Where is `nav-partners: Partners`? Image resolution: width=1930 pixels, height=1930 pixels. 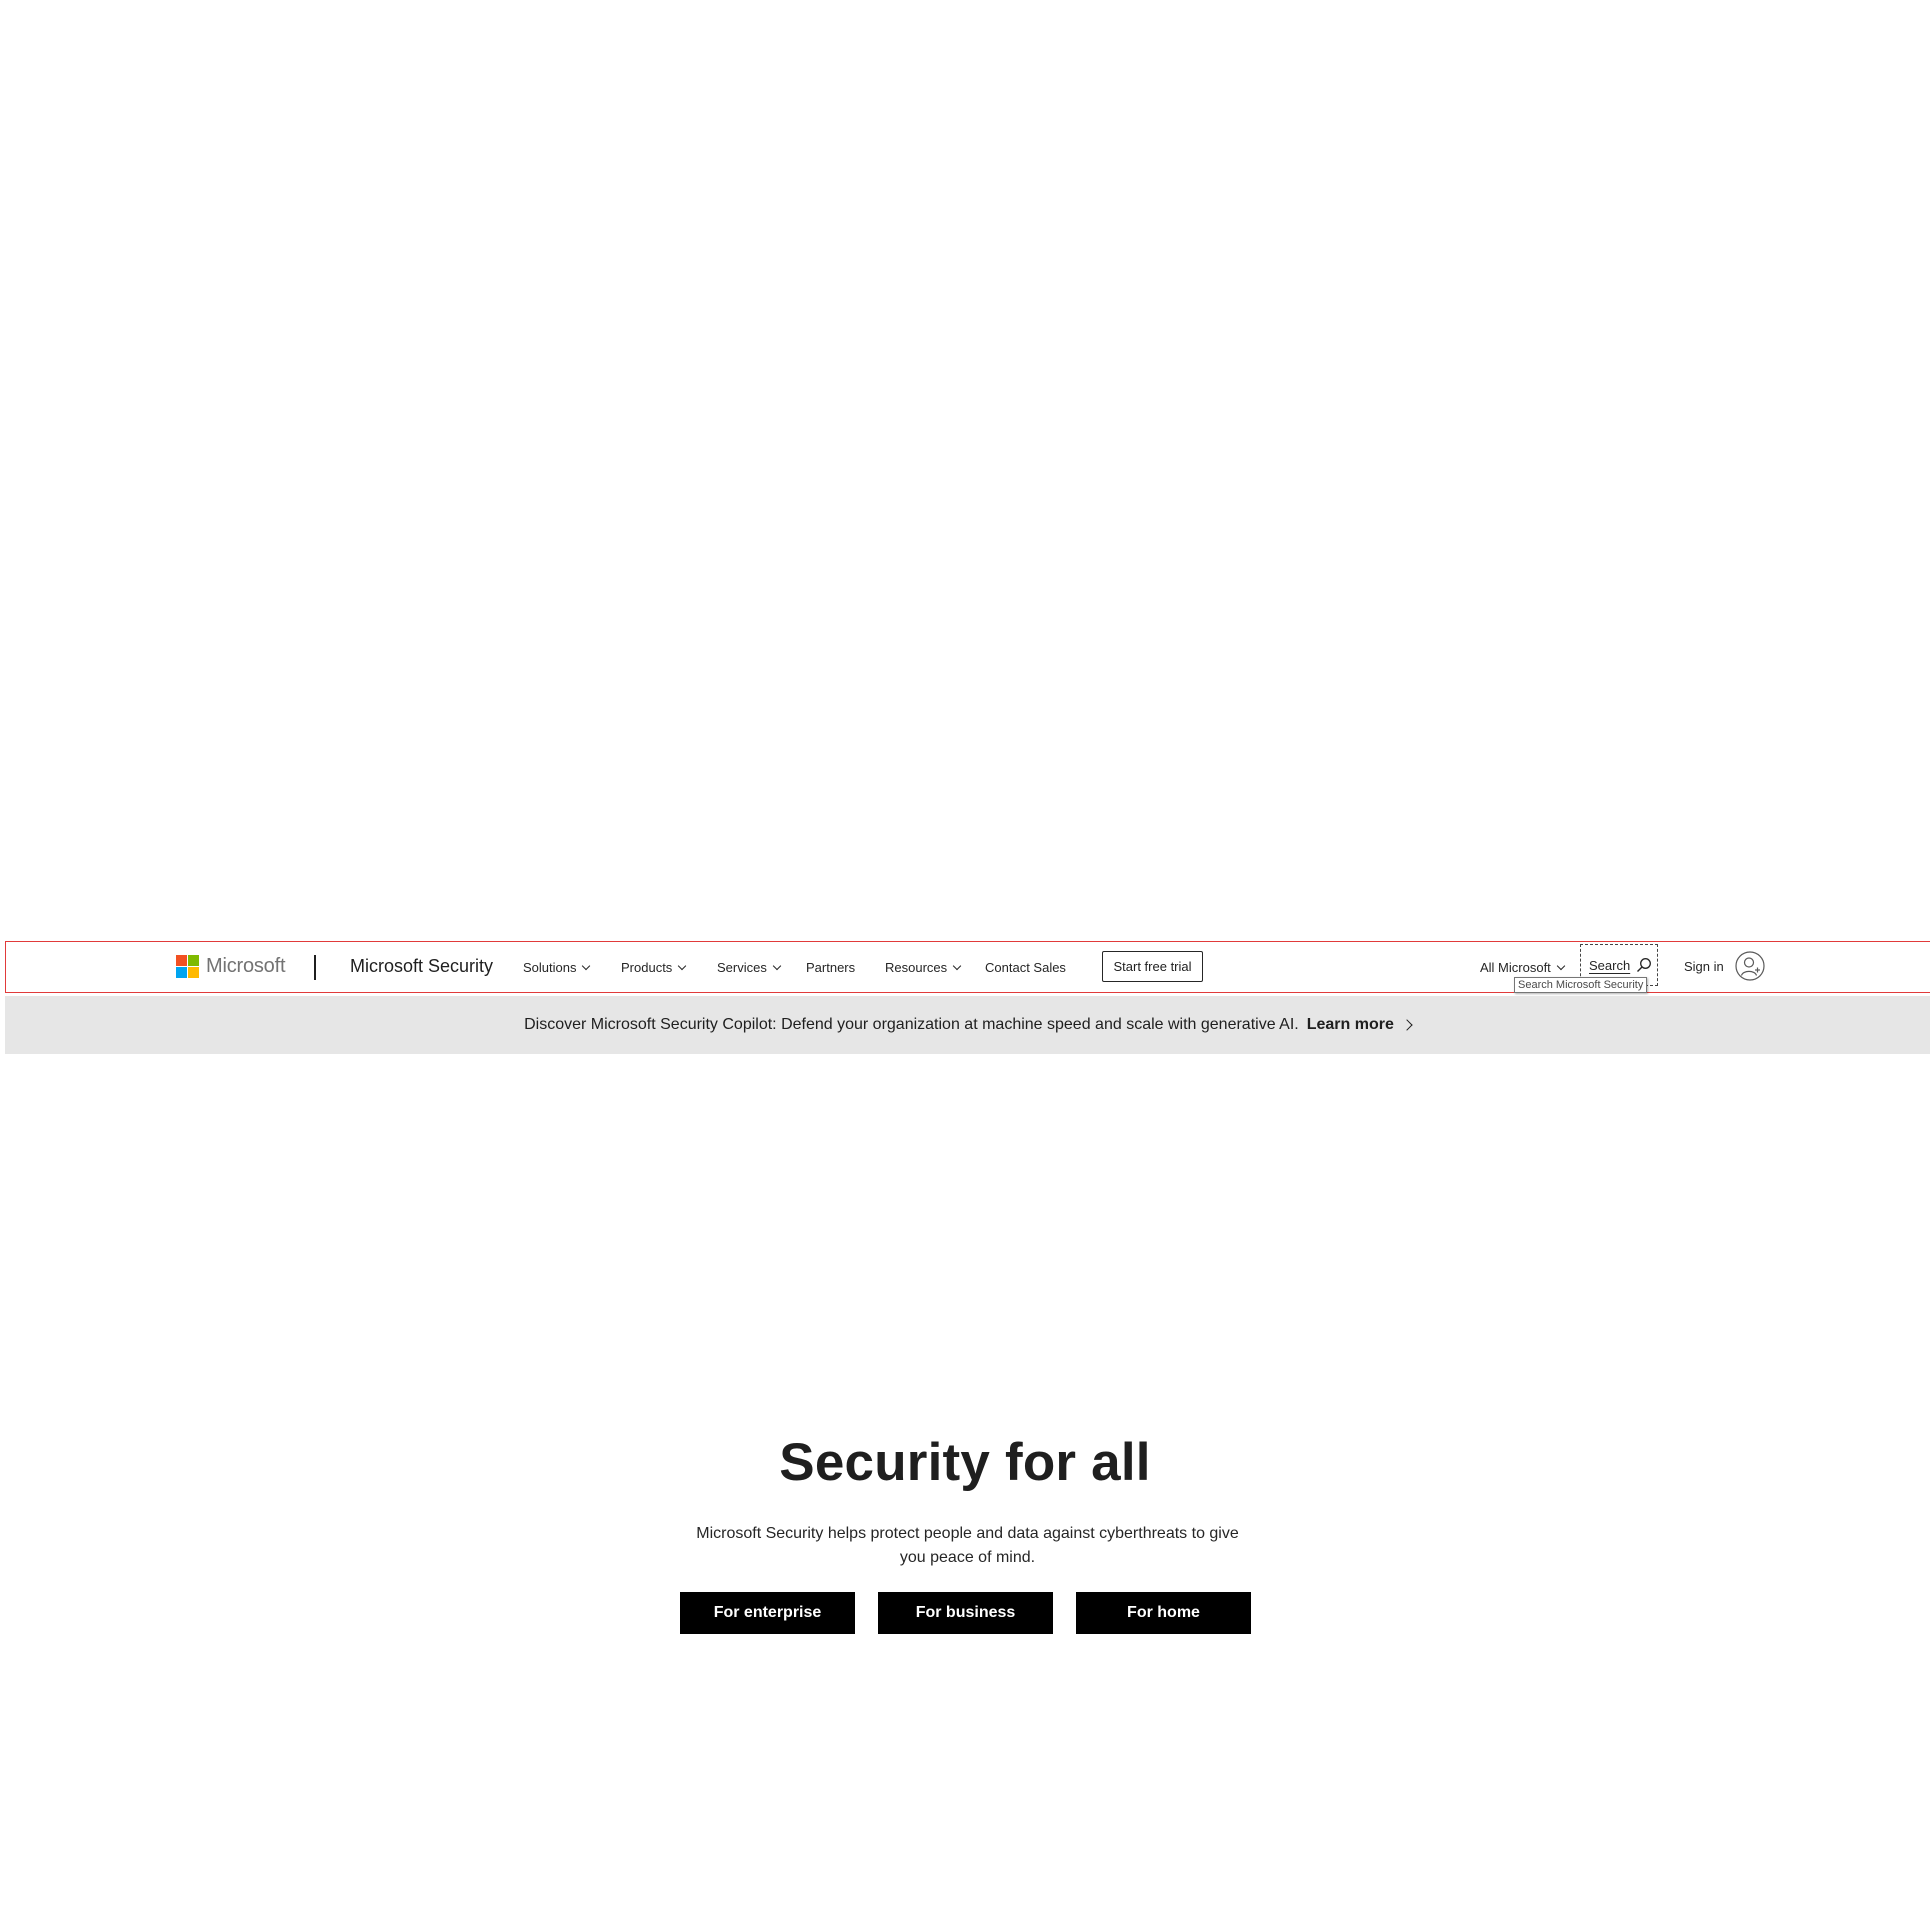
nav-partners: Partners is located at coordinates (830, 967).